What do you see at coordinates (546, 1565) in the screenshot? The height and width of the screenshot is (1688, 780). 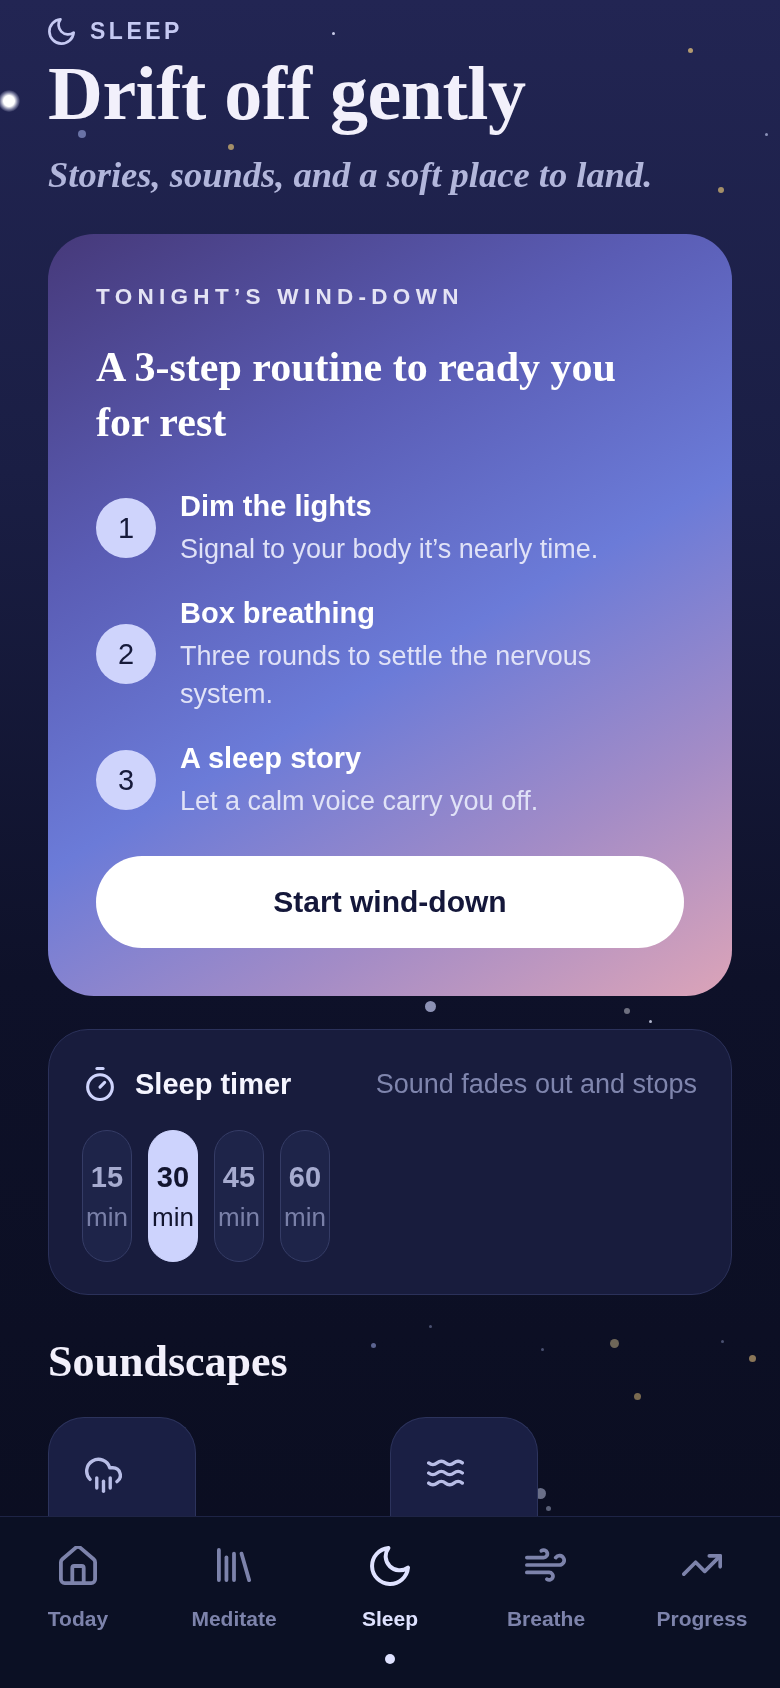 I see `wind-icon` at bounding box center [546, 1565].